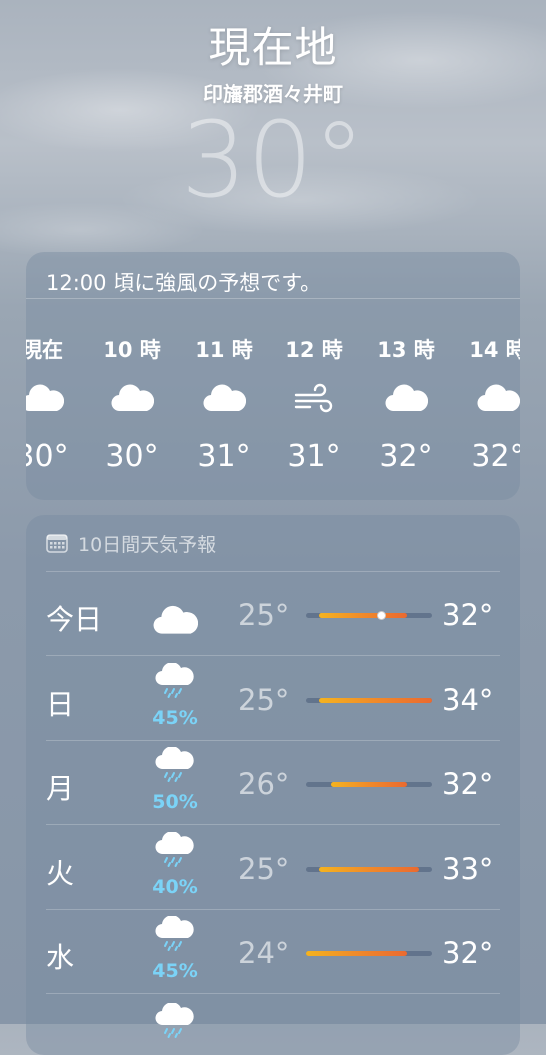 This screenshot has height=1055, width=546. I want to click on current-temp-marker, so click(381, 615).